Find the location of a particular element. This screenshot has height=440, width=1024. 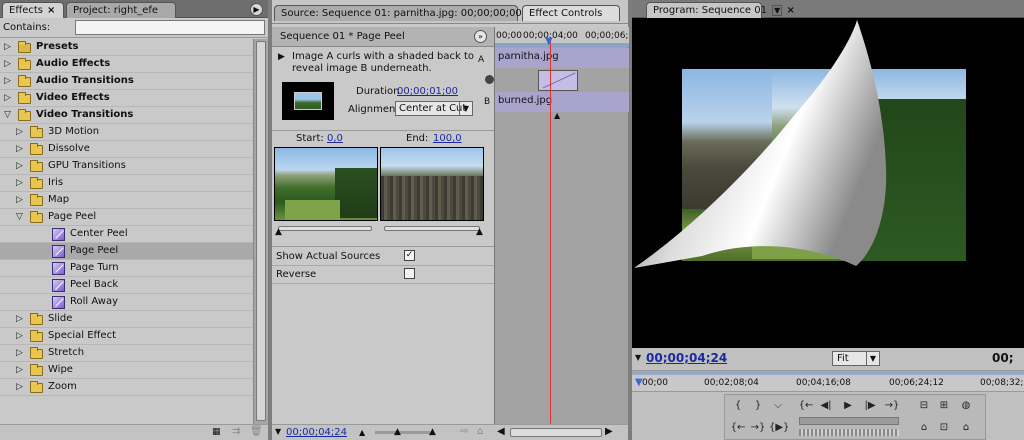

mark-in-icon: { is located at coordinates (738, 406).